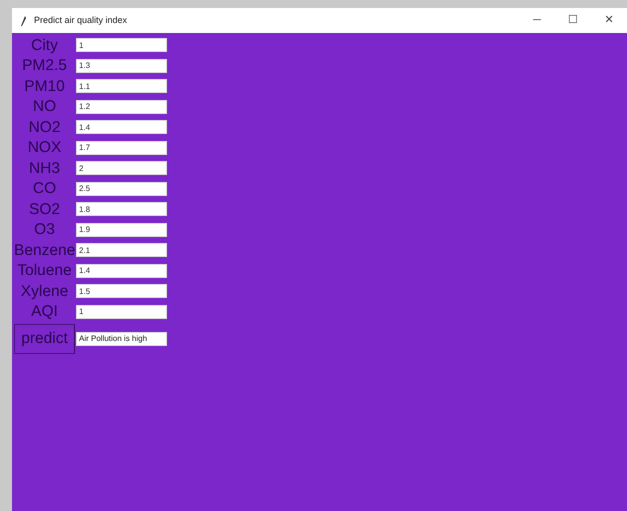 The width and height of the screenshot is (627, 511). Describe the element at coordinates (44, 312) in the screenshot. I see `field-label: AQI` at that location.